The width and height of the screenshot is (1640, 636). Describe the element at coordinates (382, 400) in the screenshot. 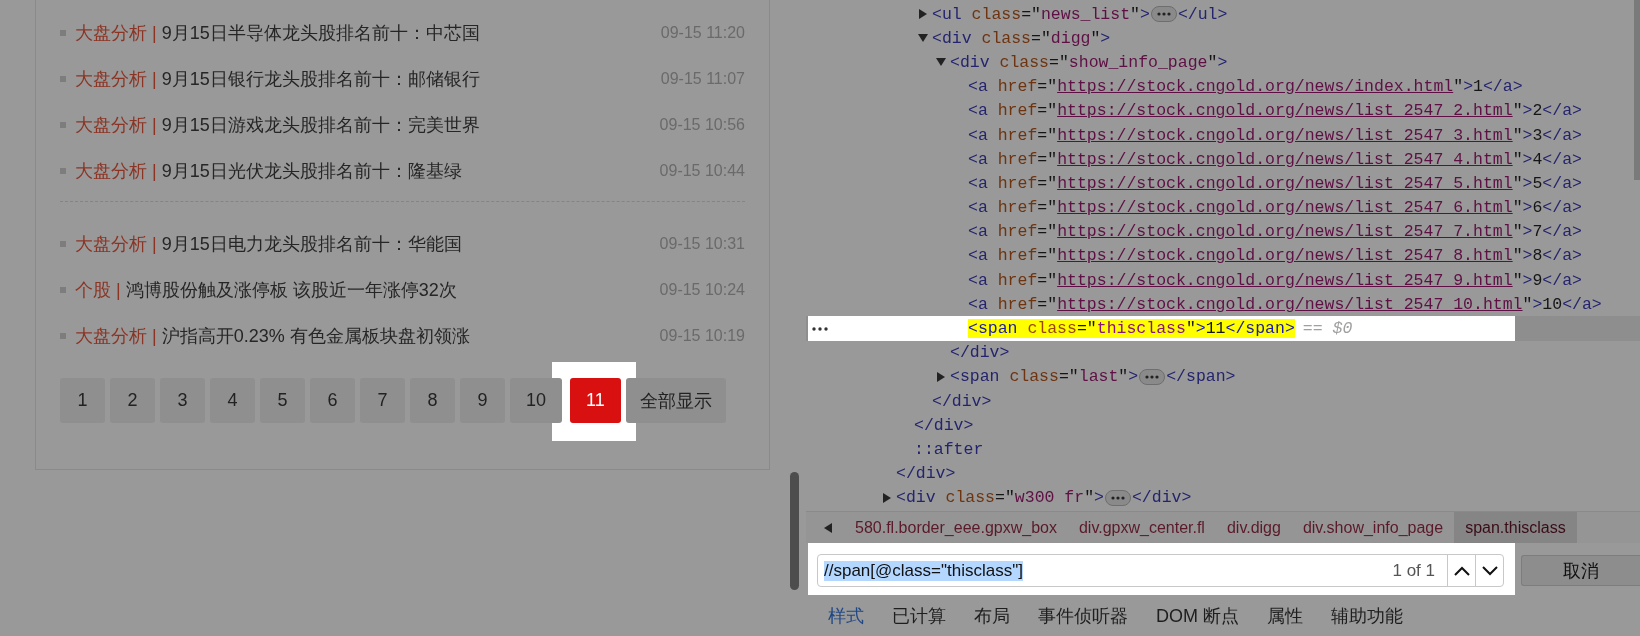

I see `page-button: 7` at that location.